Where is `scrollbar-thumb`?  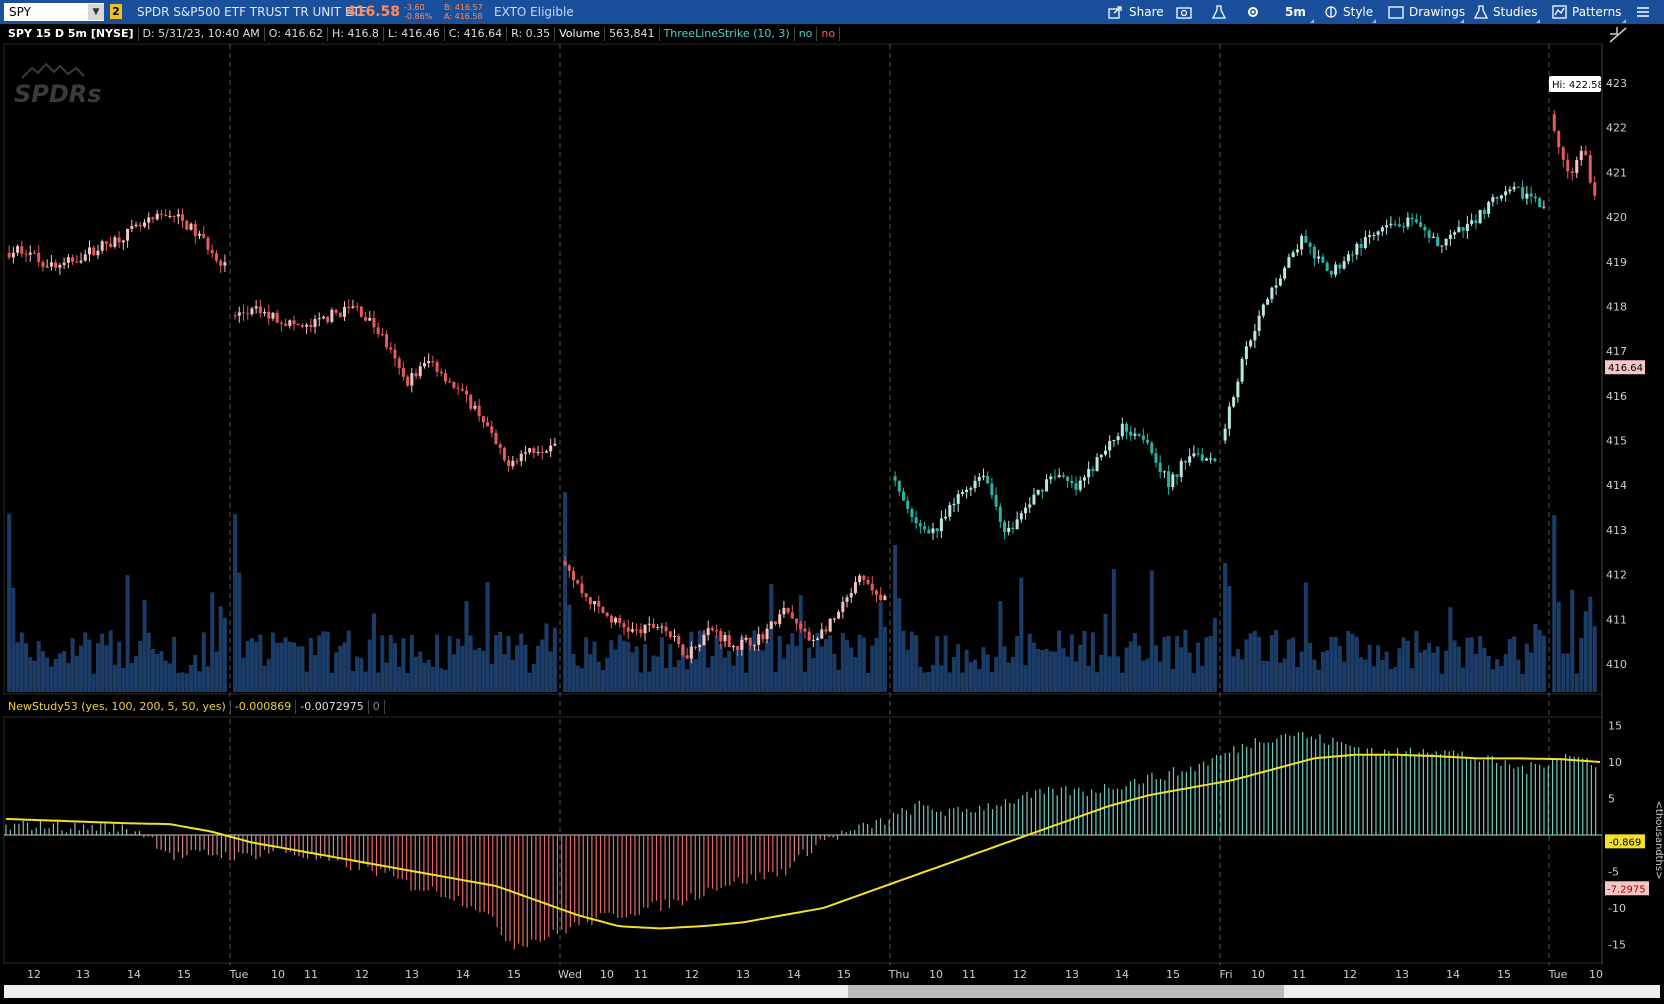
scrollbar-thumb is located at coordinates (1066, 991).